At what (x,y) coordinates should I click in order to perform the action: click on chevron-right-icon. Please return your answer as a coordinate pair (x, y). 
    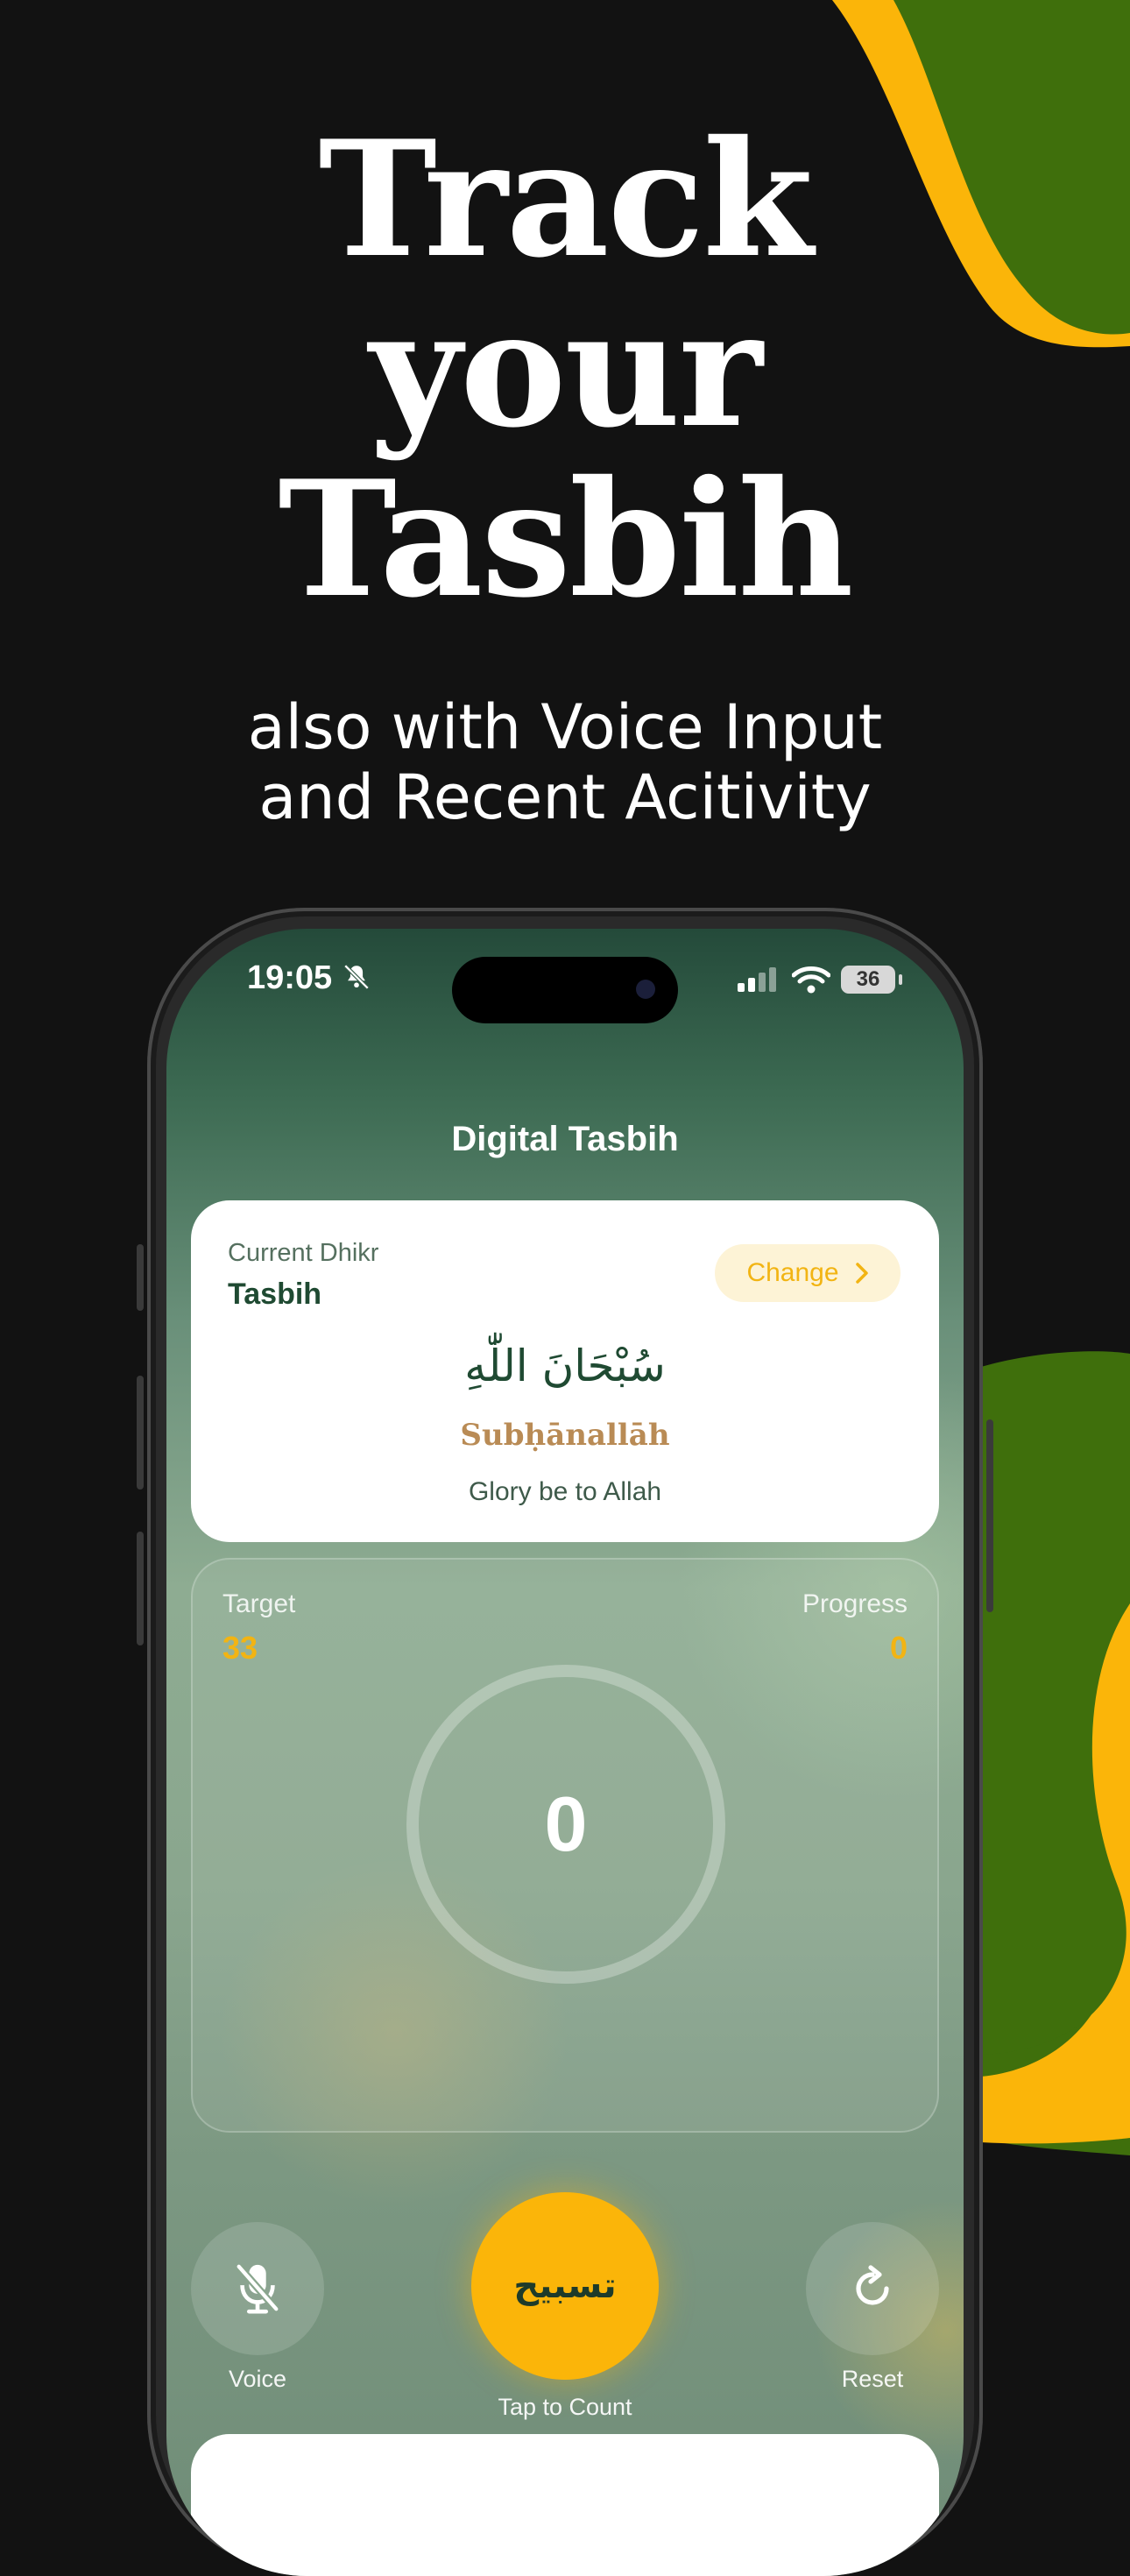
    Looking at the image, I should click on (861, 1273).